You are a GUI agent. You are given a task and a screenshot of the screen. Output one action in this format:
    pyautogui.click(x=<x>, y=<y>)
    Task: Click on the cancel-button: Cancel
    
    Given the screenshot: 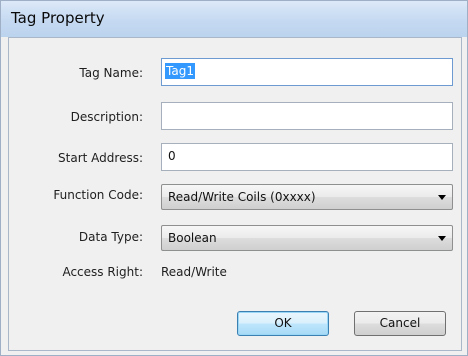 What is the action you would take?
    pyautogui.click(x=400, y=323)
    